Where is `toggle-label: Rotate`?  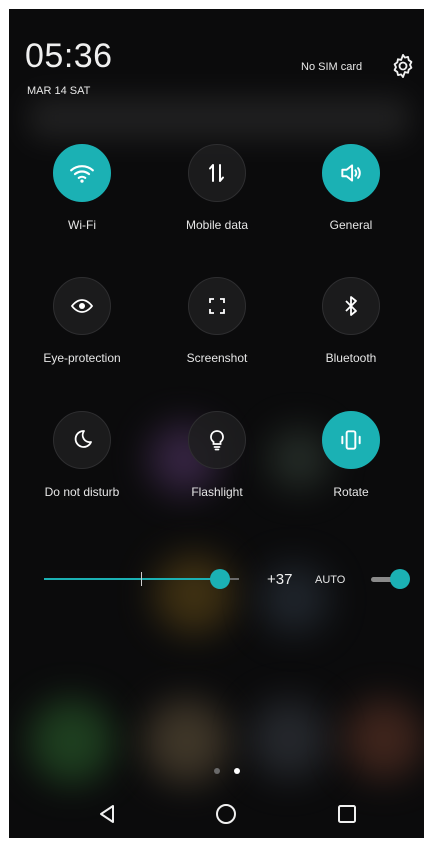
toggle-label: Rotate is located at coordinates (351, 492).